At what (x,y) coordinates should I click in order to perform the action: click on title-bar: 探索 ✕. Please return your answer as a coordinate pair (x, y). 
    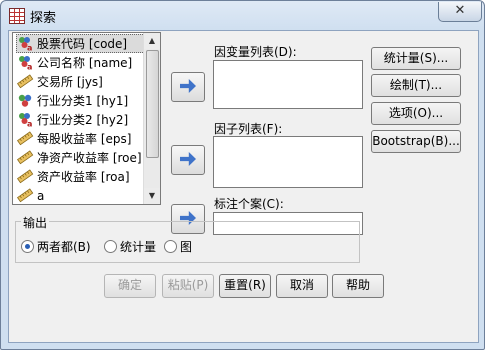
    Looking at the image, I should click on (242, 16).